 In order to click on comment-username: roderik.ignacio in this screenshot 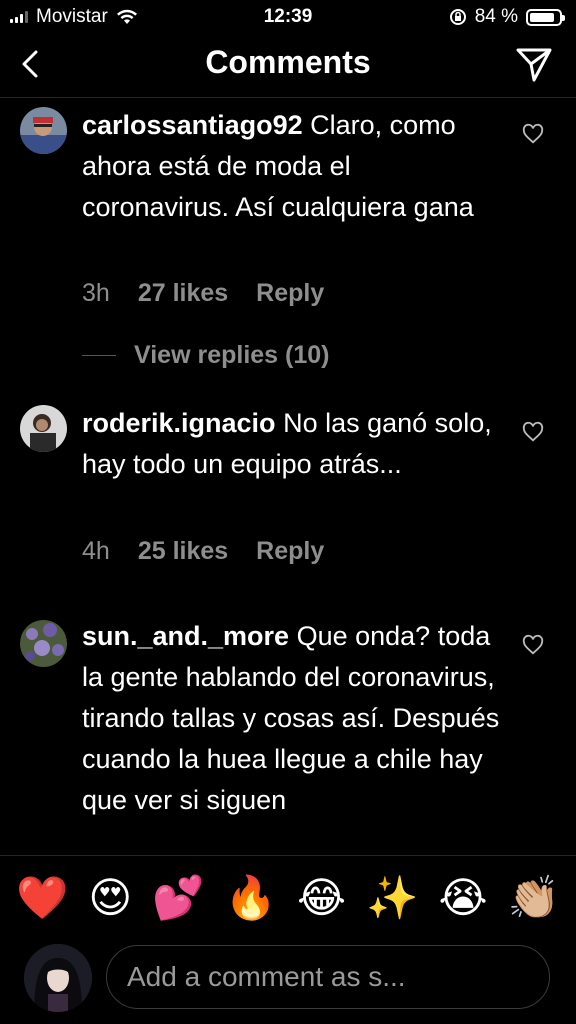, I will do `click(179, 423)`.